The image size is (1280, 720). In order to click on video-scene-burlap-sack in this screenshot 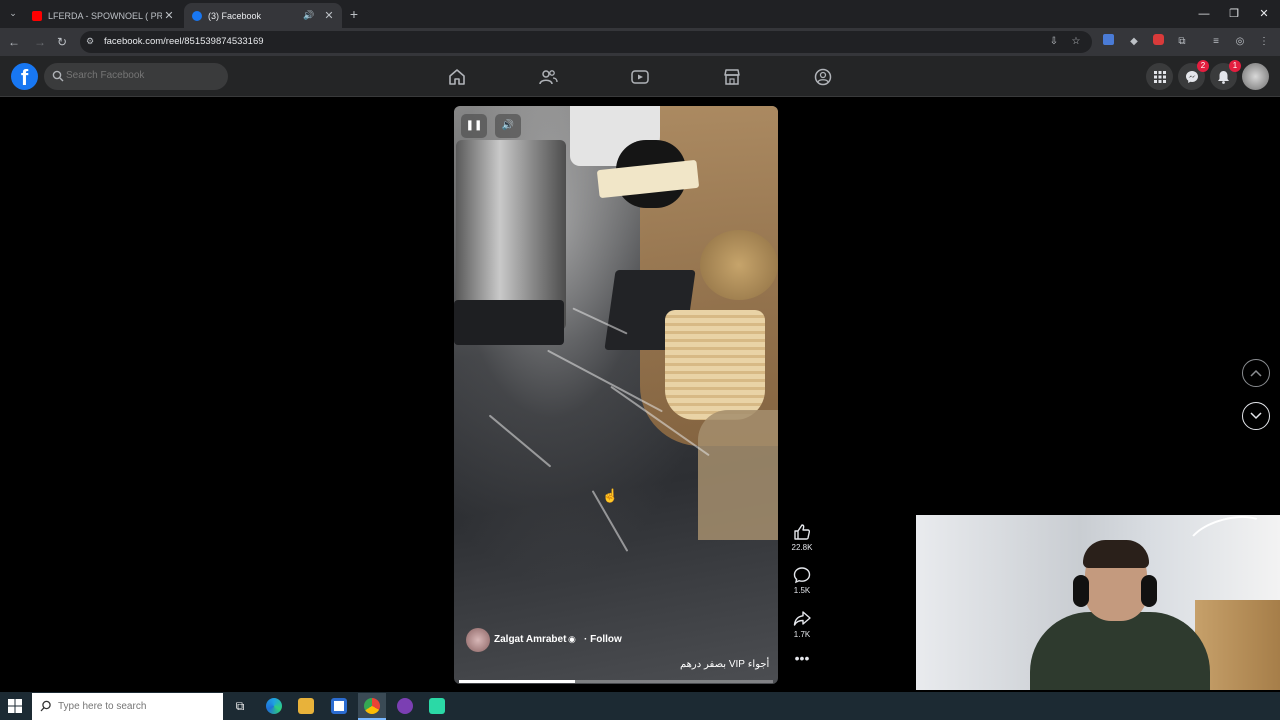, I will do `click(738, 475)`.